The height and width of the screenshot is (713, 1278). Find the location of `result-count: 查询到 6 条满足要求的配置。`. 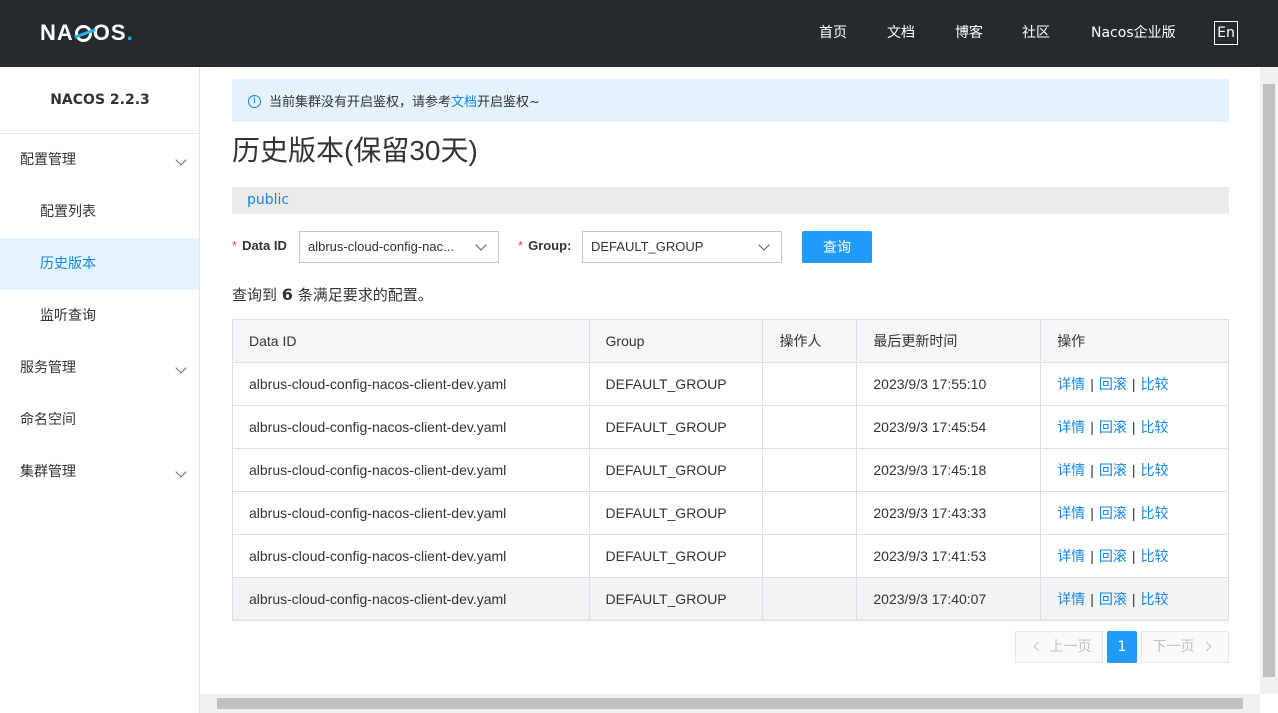

result-count: 查询到 6 条满足要求的配置。 is located at coordinates (332, 294).